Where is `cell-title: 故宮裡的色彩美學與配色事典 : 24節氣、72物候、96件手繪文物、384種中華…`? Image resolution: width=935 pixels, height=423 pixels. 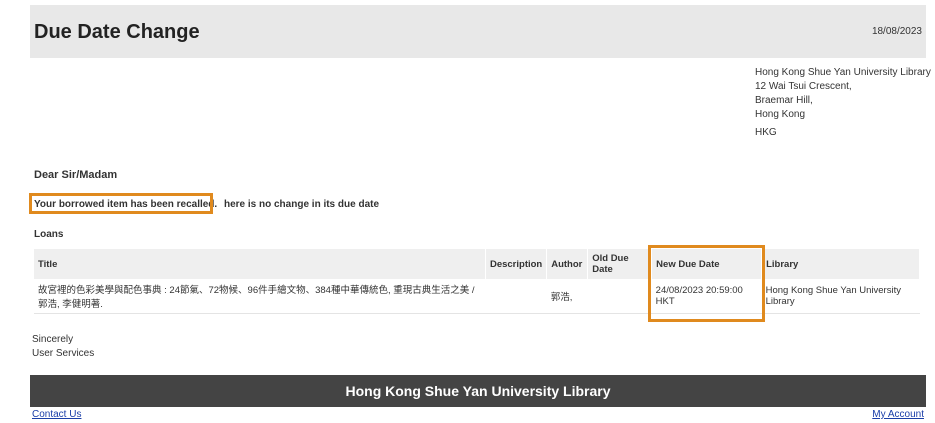 cell-title: 故宮裡的色彩美學與配色事典 : 24節氣、72物候、96件手繪文物、384種中華… is located at coordinates (260, 296).